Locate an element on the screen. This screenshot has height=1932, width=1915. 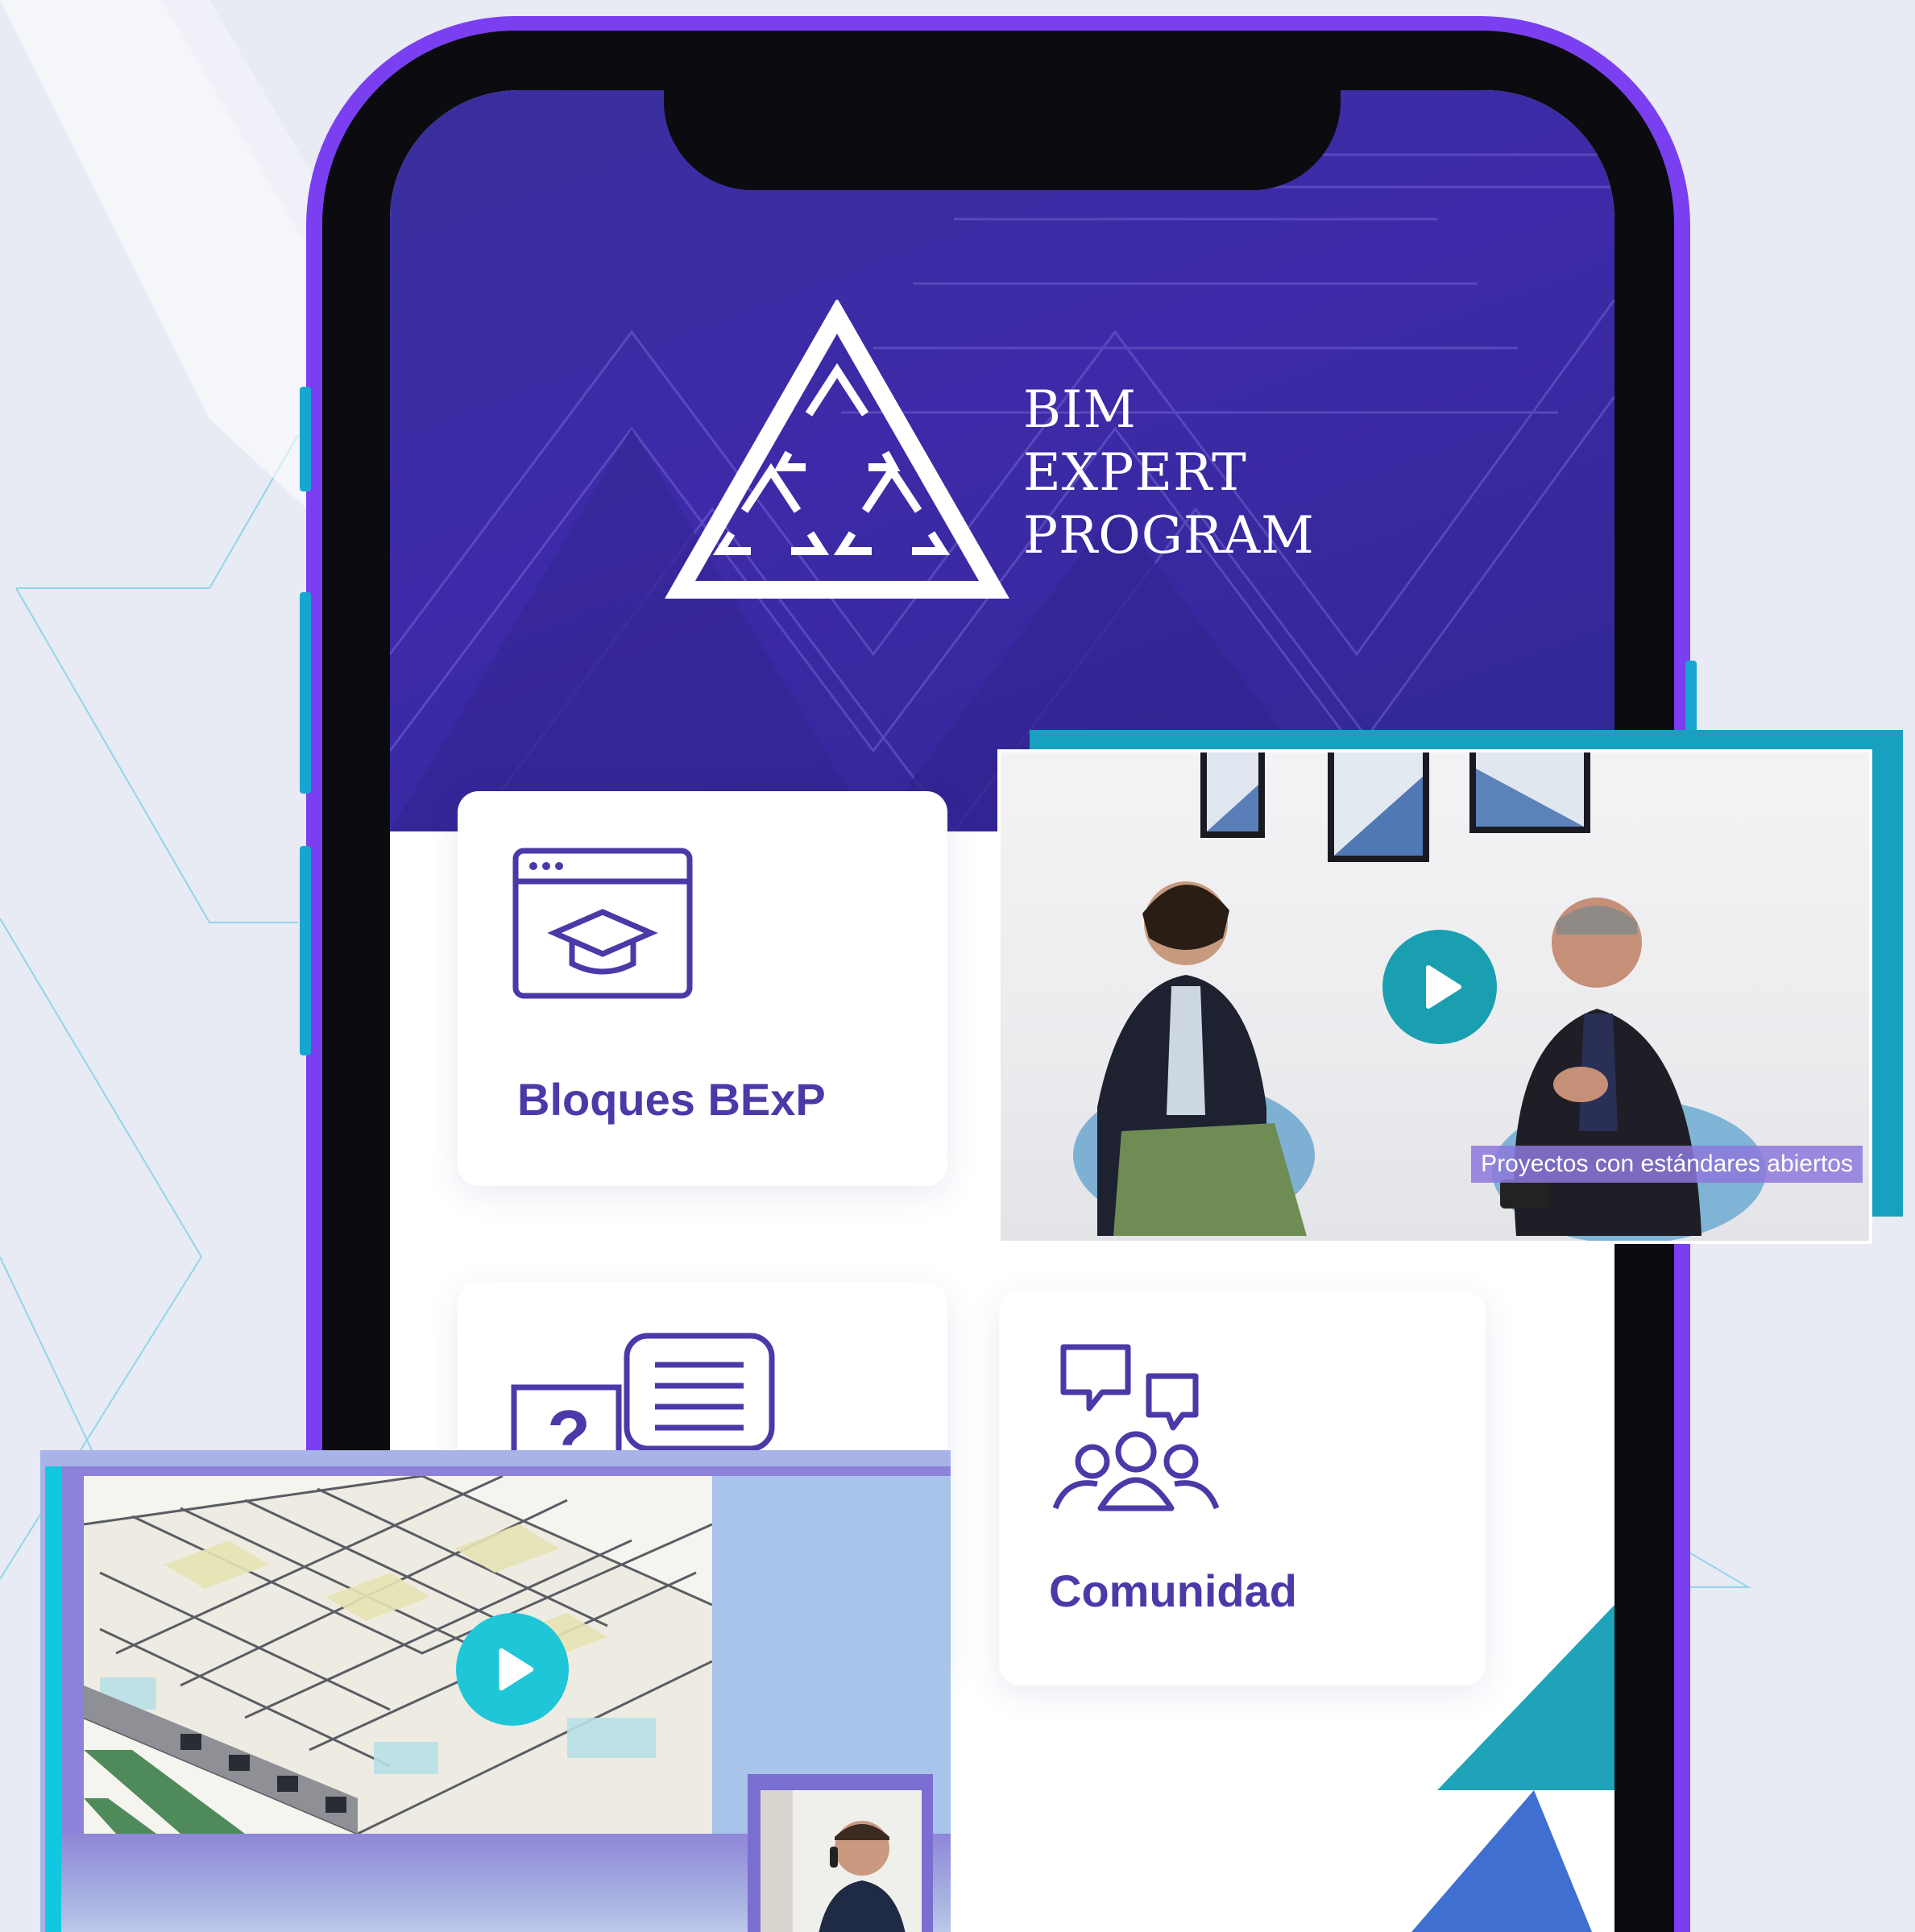
community-chat-icon is located at coordinates (1136, 1427).